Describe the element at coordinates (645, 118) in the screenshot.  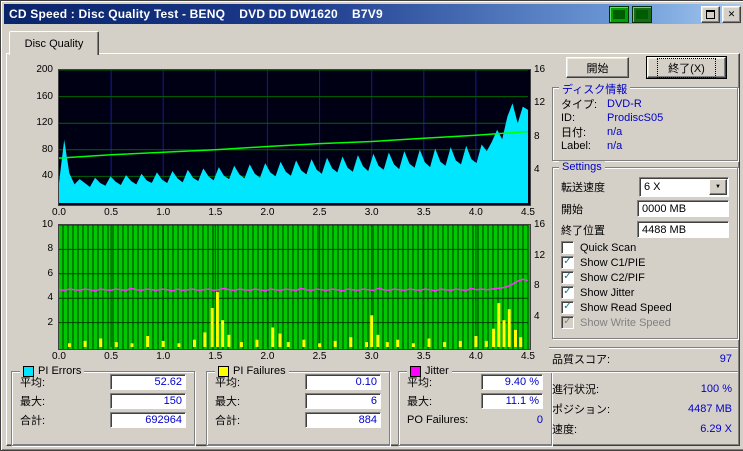
I see `disc-info-row: ID: ProdiscS05` at that location.